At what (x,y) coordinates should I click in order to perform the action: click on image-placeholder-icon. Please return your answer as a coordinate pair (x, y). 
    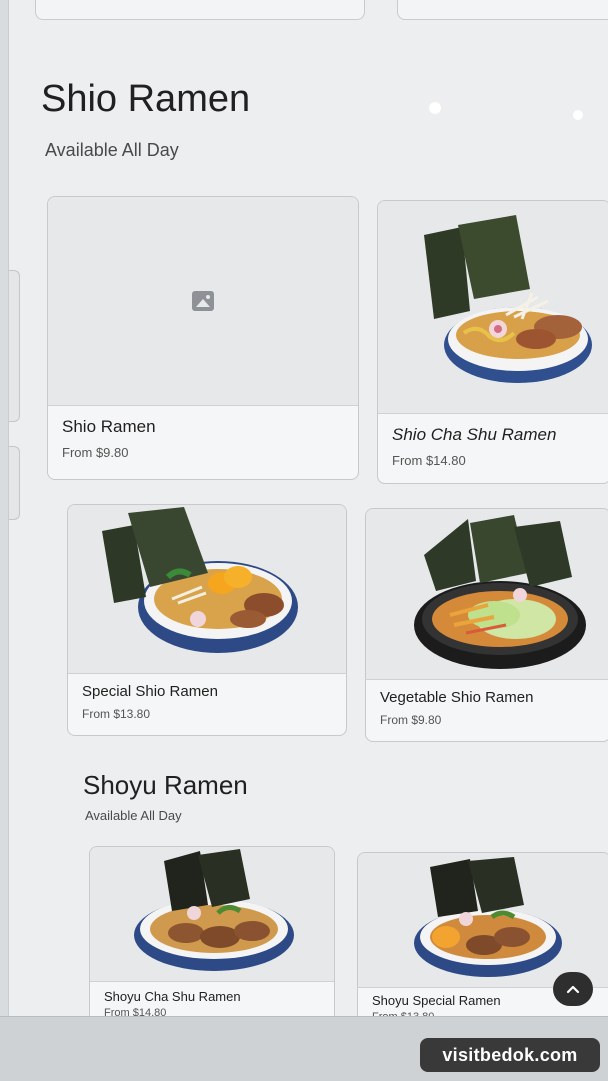
    Looking at the image, I should click on (203, 301).